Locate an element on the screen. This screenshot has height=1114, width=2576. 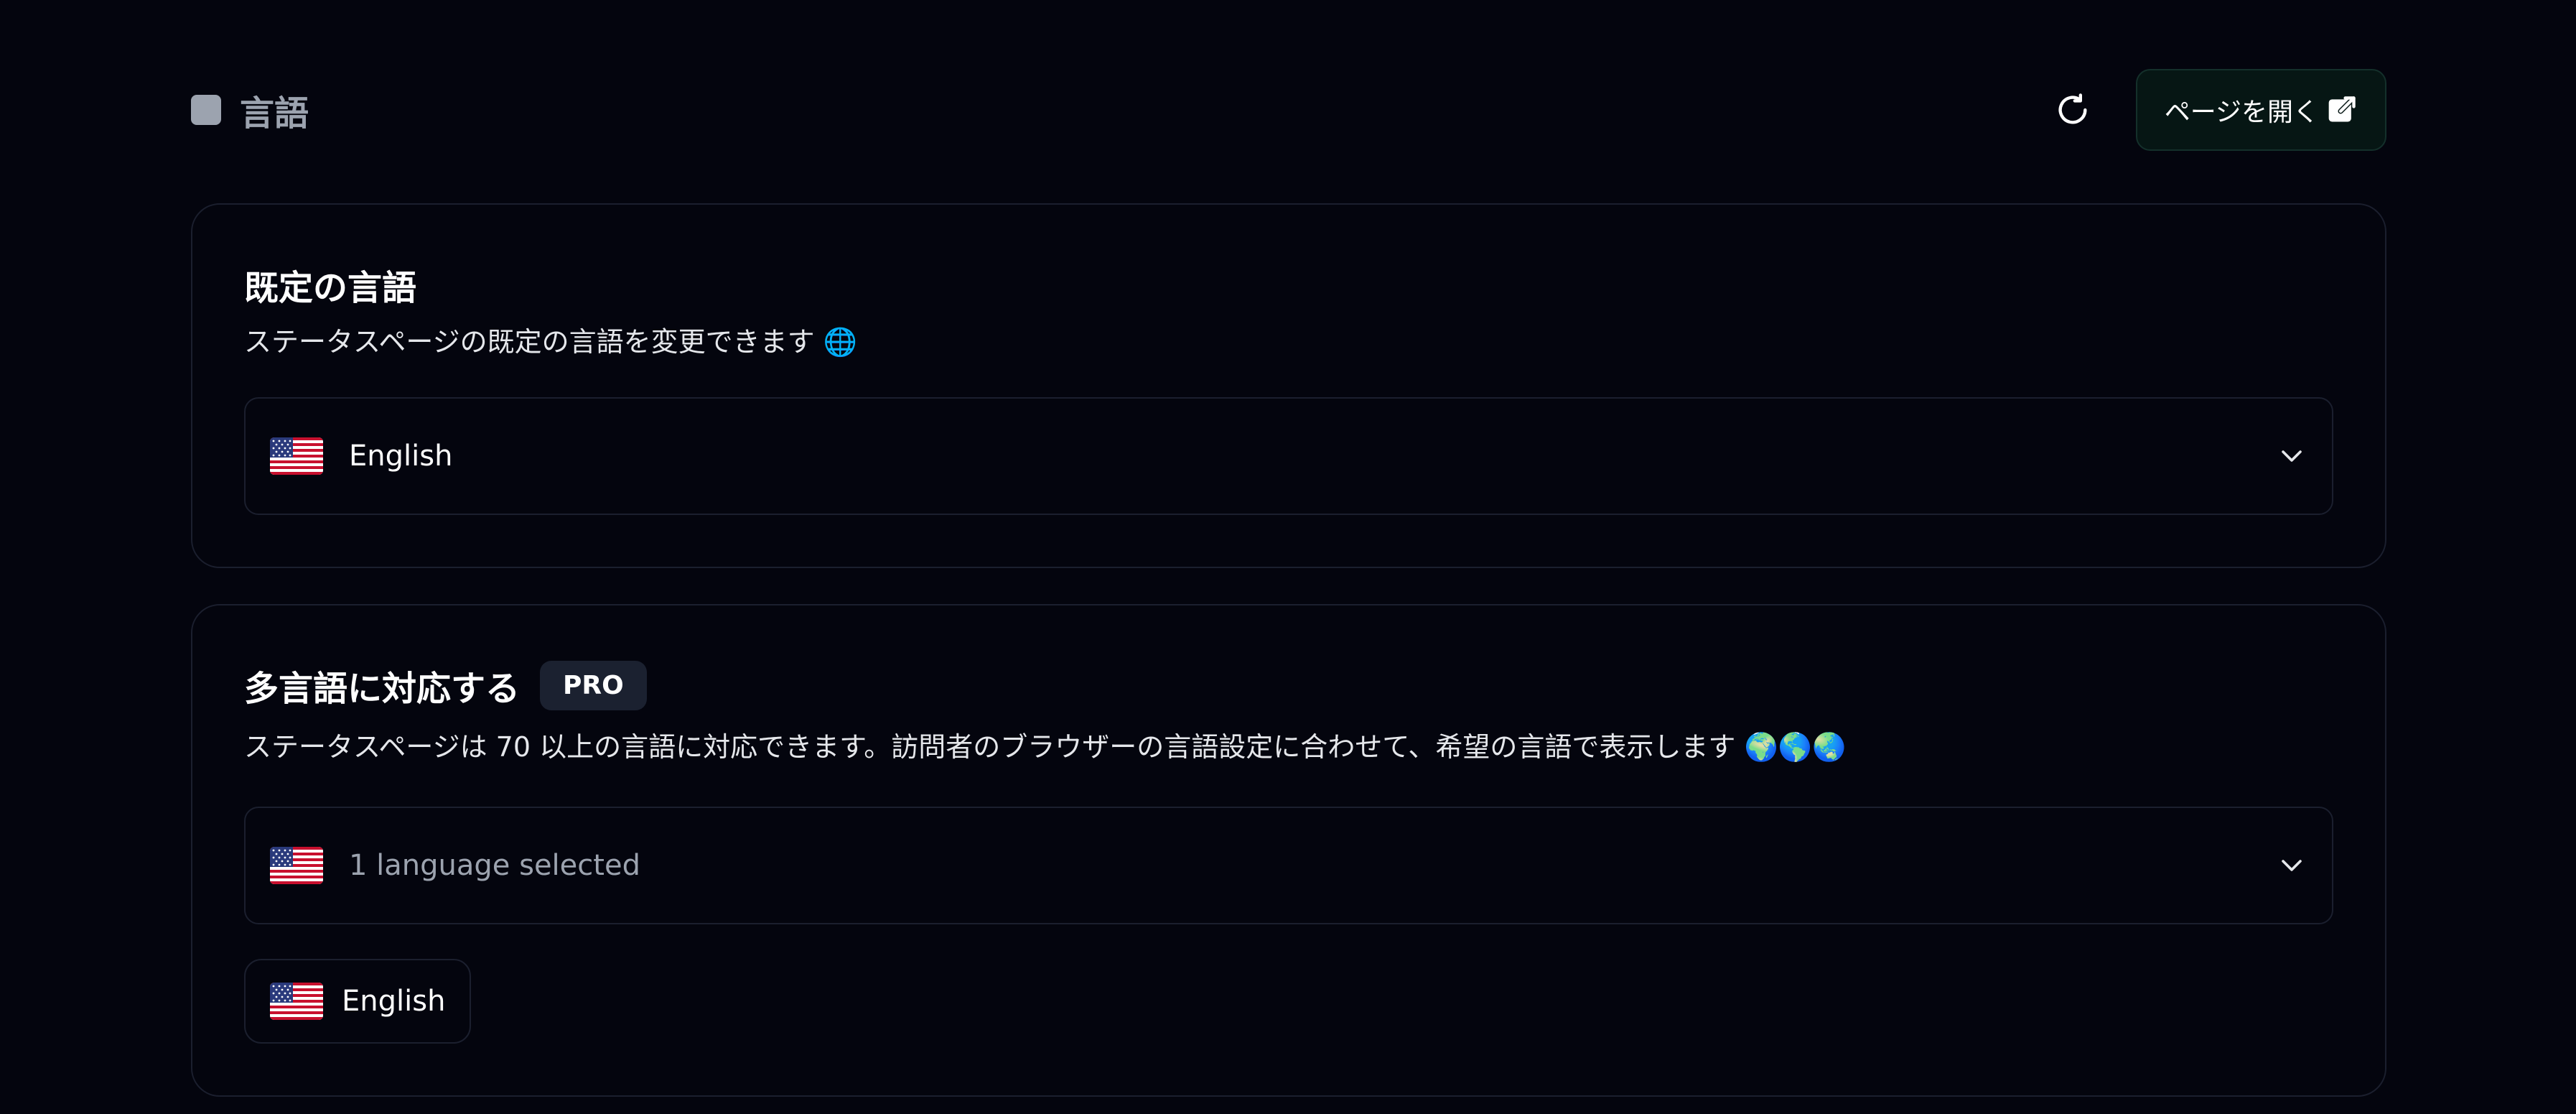
refresh-button is located at coordinates (2073, 110).